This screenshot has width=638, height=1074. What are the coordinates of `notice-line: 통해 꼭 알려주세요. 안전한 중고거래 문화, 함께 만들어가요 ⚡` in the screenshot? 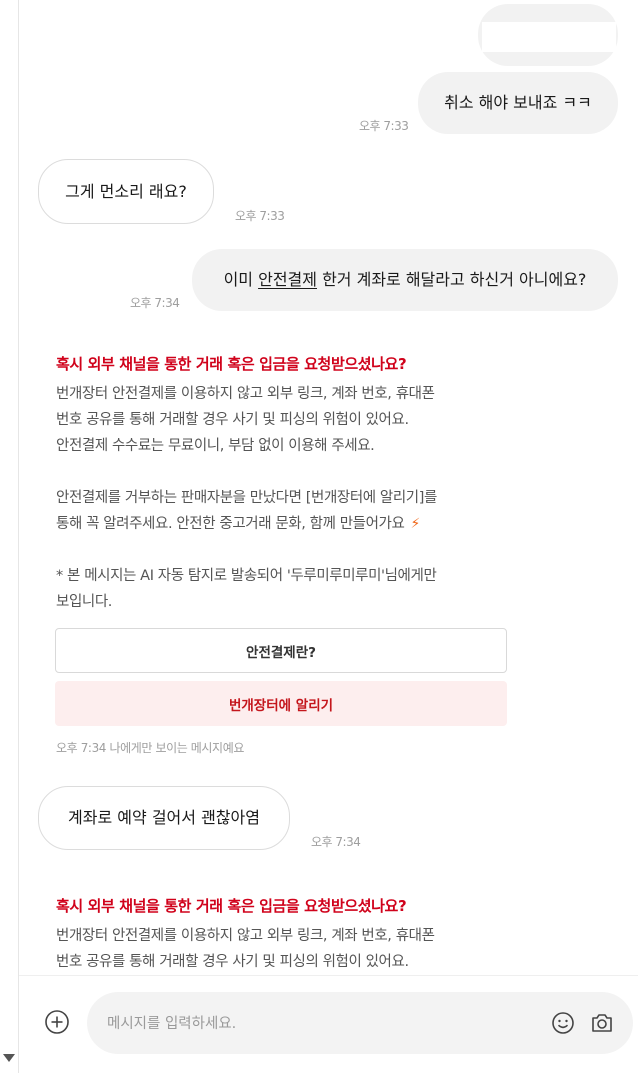 It's located at (286, 524).